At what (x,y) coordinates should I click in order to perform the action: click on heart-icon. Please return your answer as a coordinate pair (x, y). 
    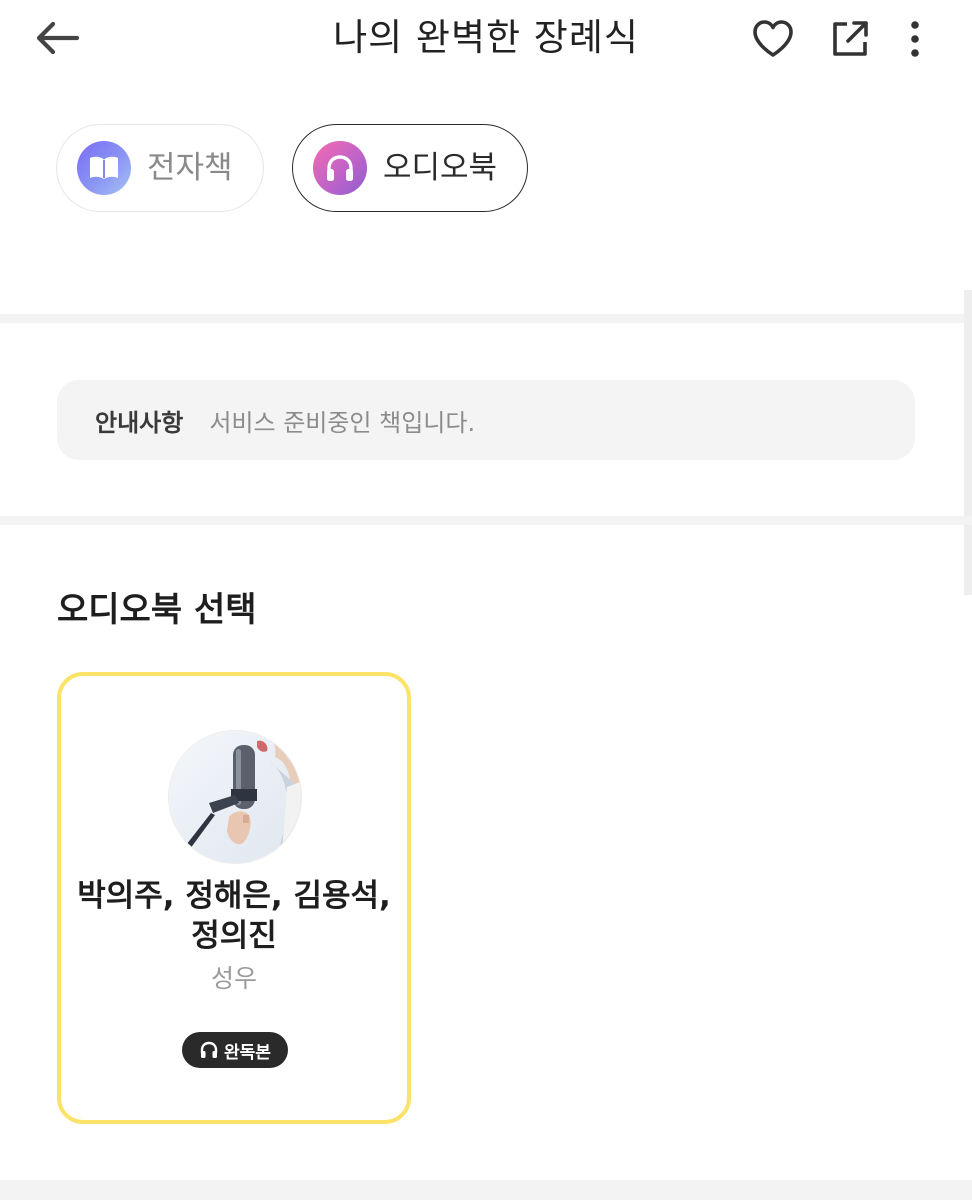
    Looking at the image, I should click on (773, 38).